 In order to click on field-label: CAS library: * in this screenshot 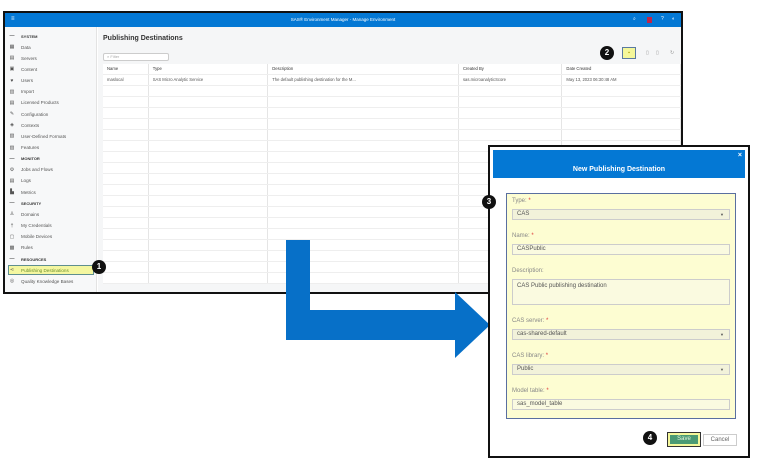, I will do `click(530, 356)`.